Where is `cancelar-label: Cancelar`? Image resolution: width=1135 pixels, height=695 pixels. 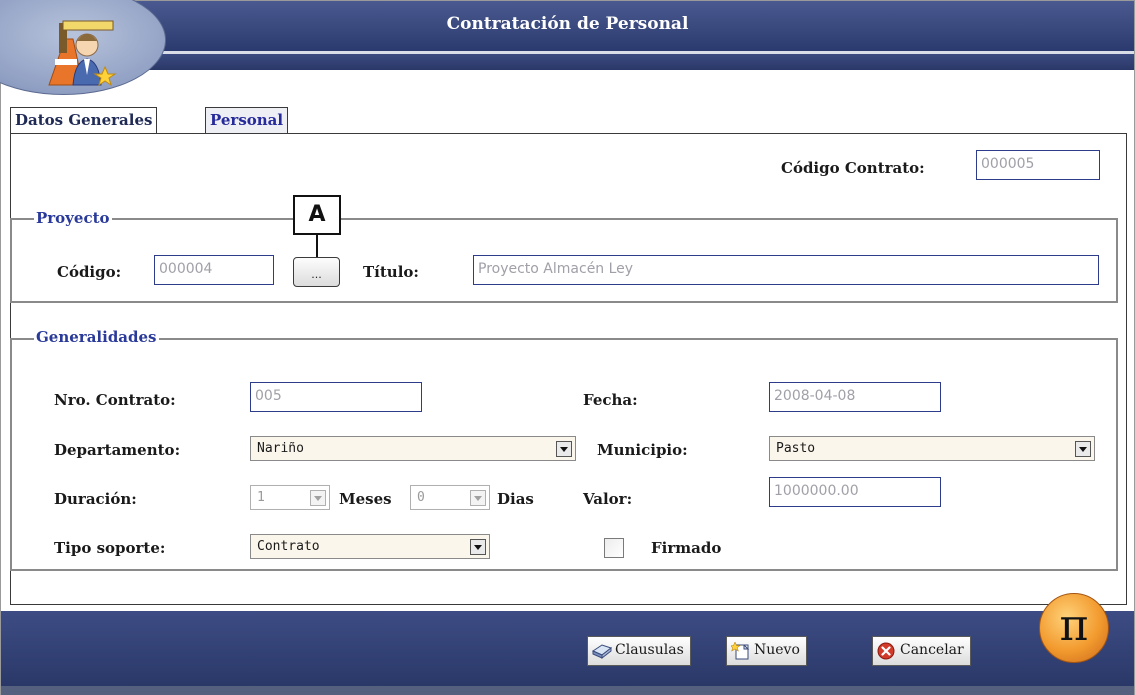
cancelar-label: Cancelar is located at coordinates (932, 650).